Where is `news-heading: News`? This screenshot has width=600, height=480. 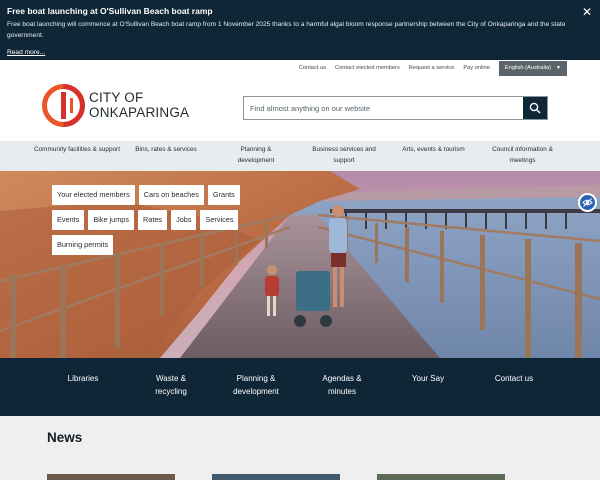 news-heading: News is located at coordinates (65, 437).